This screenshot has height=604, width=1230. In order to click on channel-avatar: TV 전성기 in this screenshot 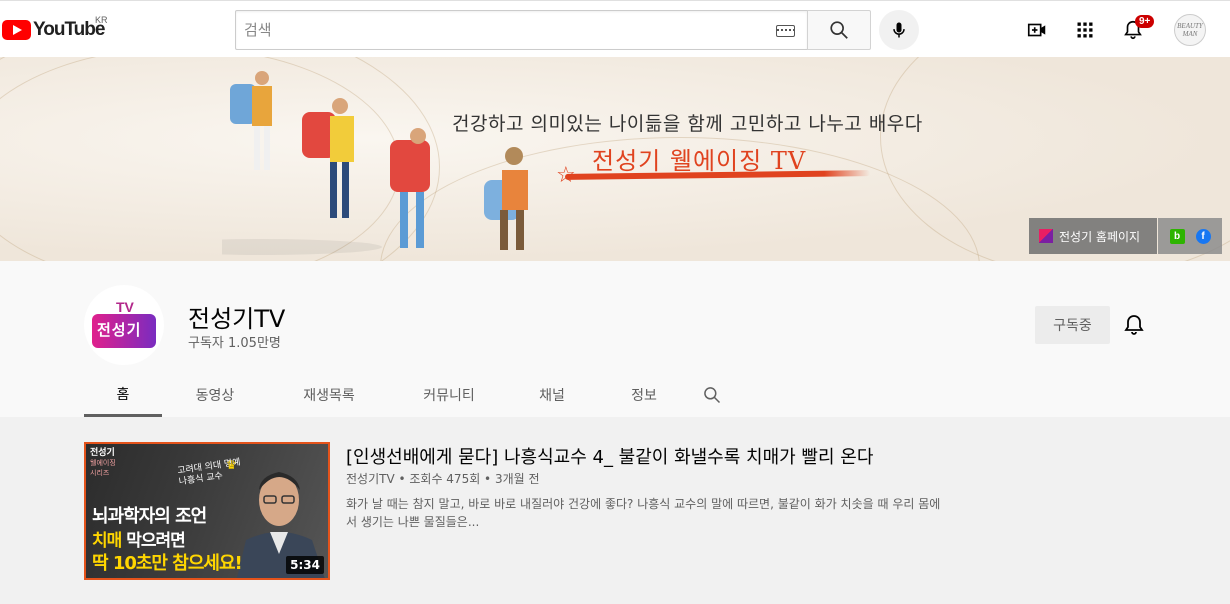, I will do `click(124, 325)`.